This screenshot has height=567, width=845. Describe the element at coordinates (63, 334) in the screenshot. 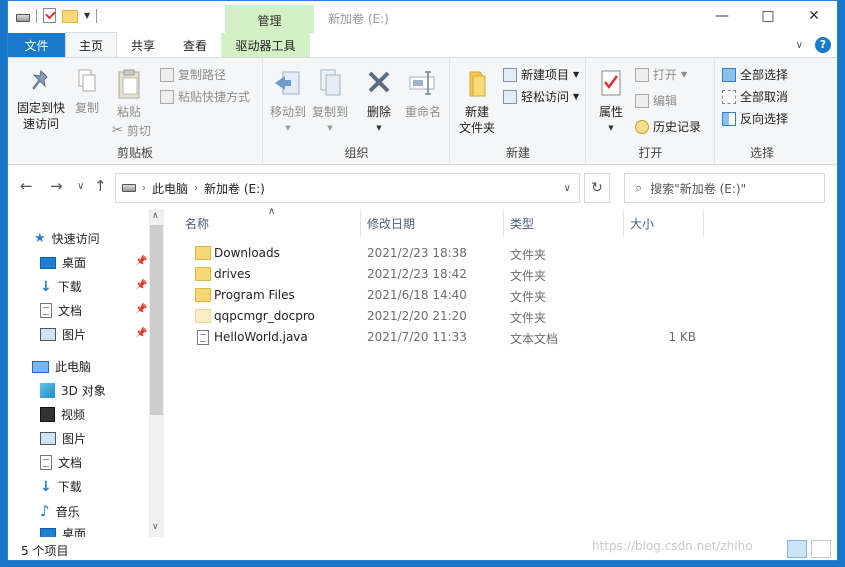

I see `nav-quick-item: 图片` at that location.